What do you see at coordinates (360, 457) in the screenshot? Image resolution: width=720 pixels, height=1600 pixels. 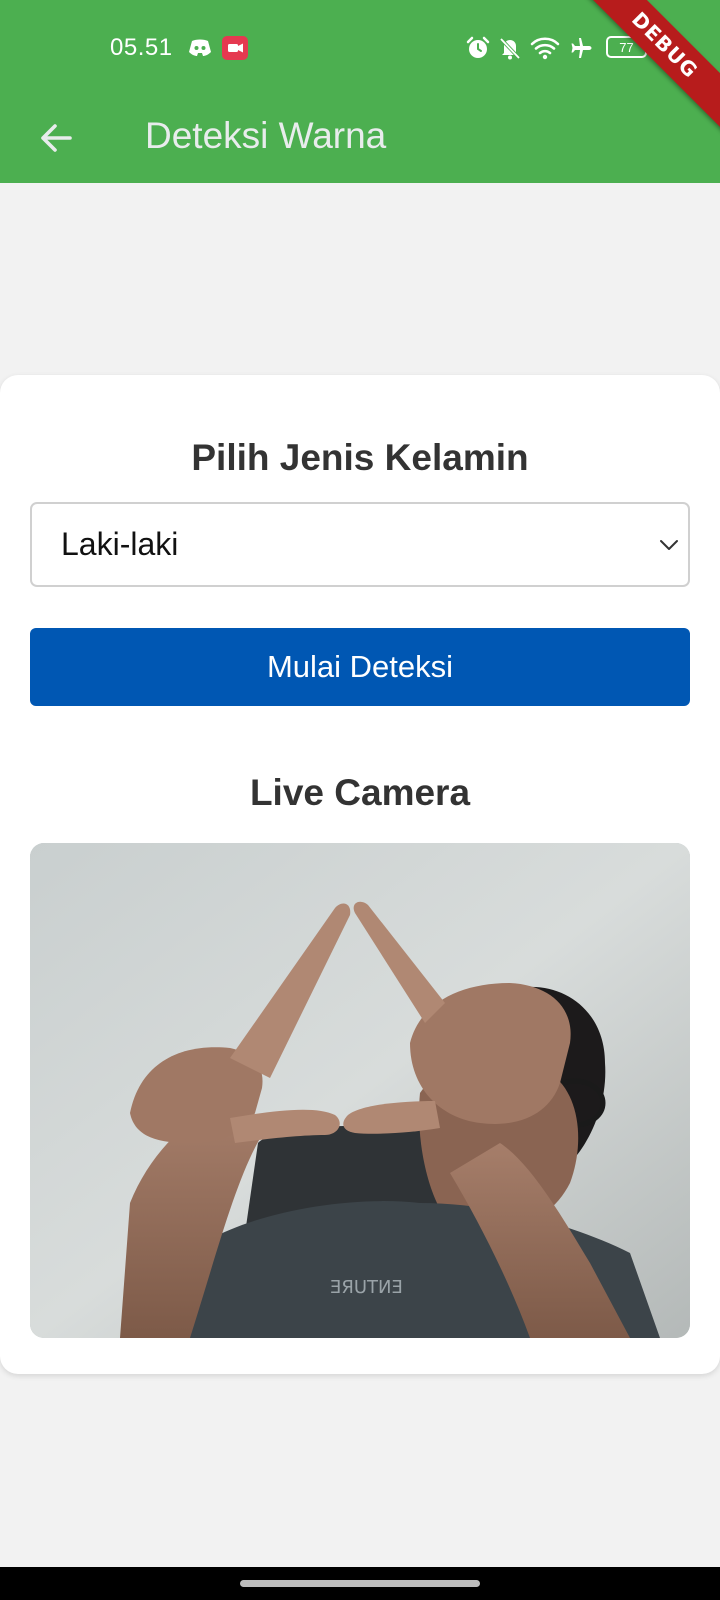 I see `gender-section-title: Pilih Jenis Kelamin` at bounding box center [360, 457].